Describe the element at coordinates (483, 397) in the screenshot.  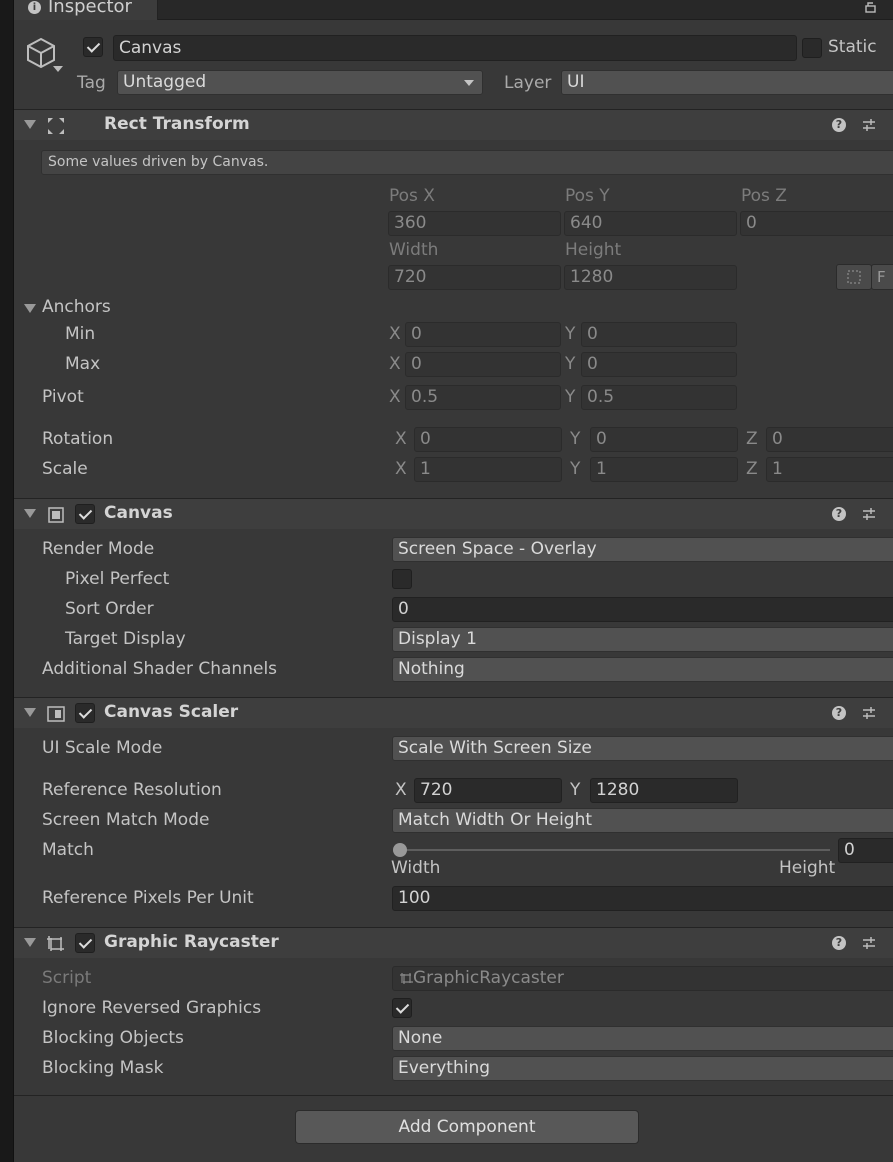
I see `pivot-x-field: 0.5` at that location.